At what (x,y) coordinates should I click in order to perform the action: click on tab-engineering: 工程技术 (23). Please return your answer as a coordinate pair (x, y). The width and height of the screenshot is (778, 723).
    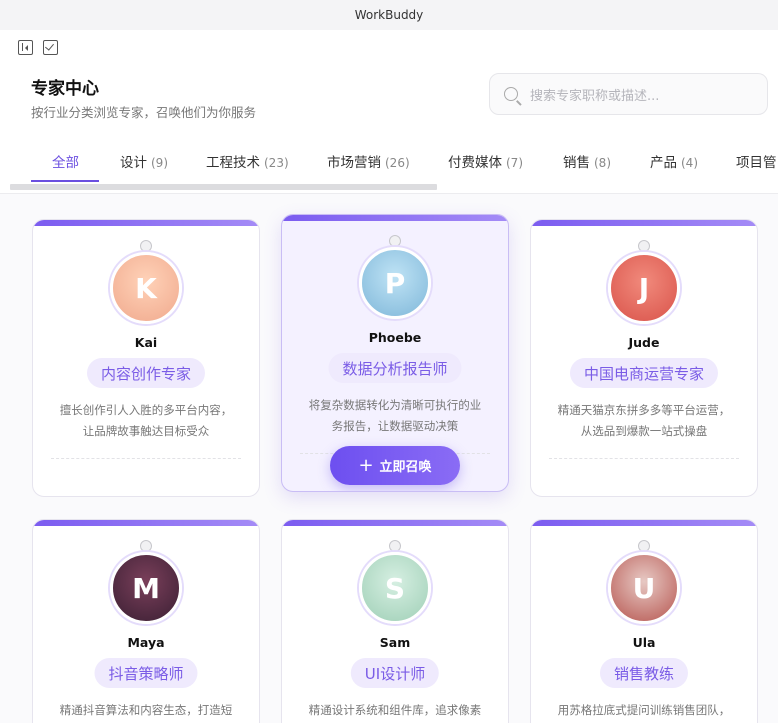
    Looking at the image, I should click on (247, 161).